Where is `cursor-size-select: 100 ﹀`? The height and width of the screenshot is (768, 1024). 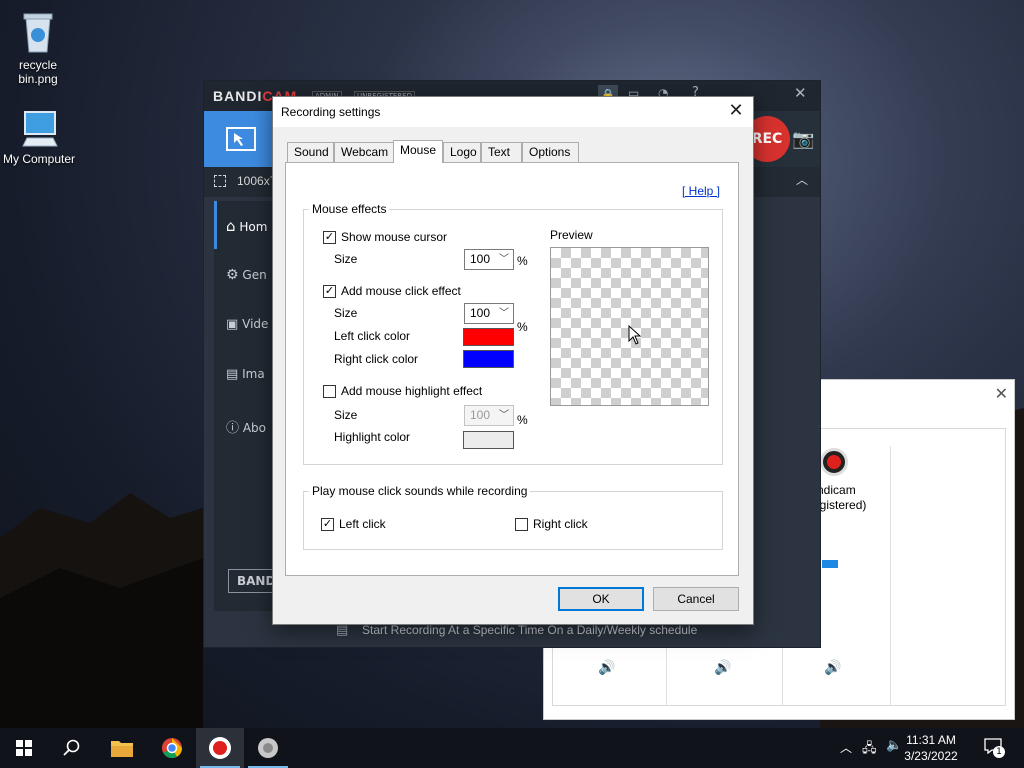 cursor-size-select: 100 ﹀ is located at coordinates (489, 259).